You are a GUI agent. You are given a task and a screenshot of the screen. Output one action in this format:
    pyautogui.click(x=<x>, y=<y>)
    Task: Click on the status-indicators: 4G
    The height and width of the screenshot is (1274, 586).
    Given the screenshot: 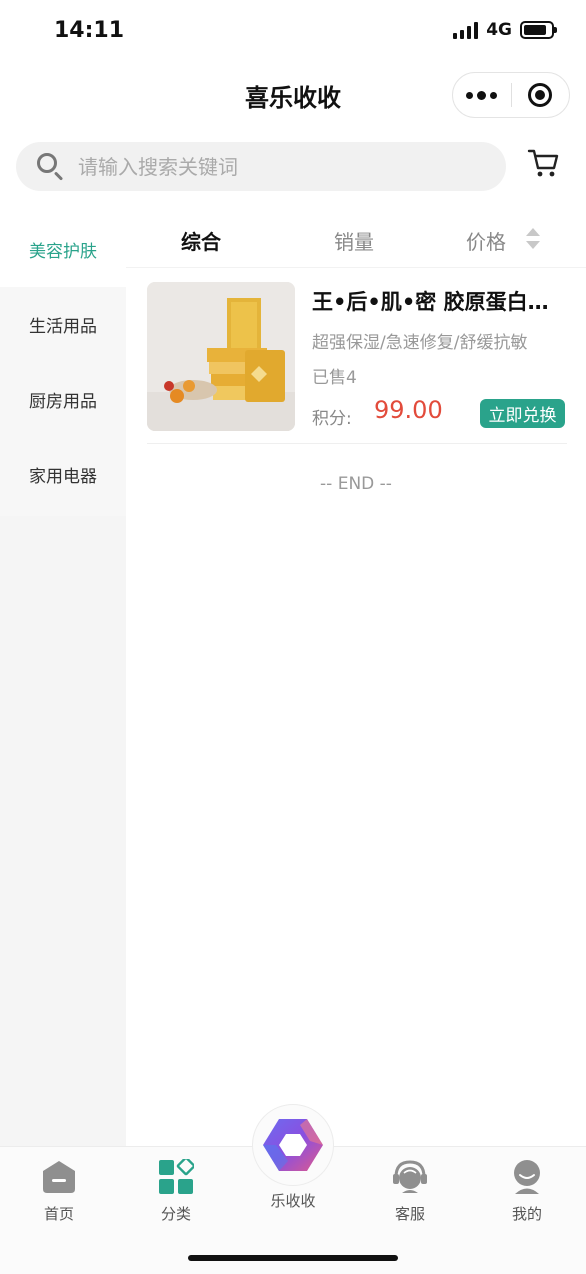 What is the action you would take?
    pyautogui.click(x=505, y=30)
    